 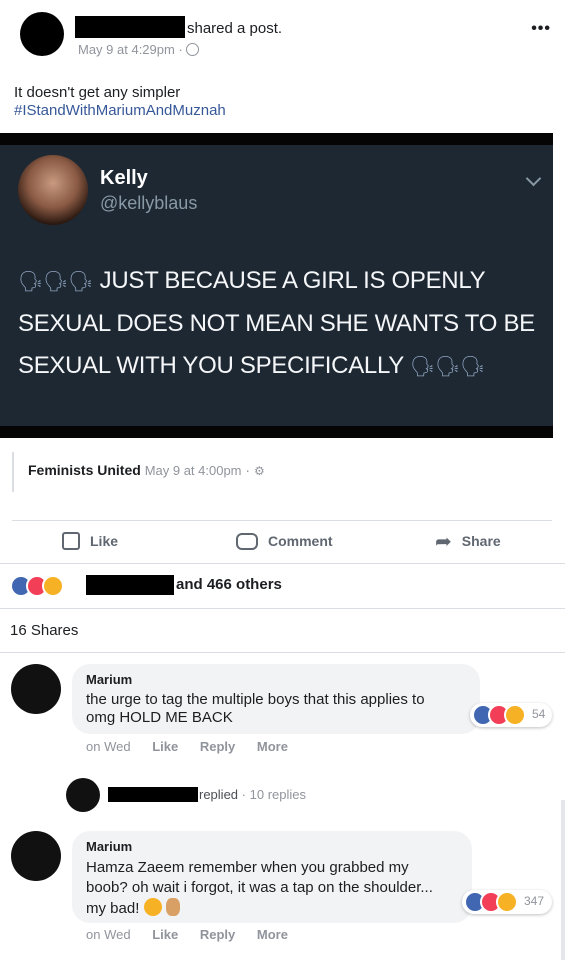 What do you see at coordinates (97, 92) in the screenshot?
I see `post-caption: It doesn't get any simpler` at bounding box center [97, 92].